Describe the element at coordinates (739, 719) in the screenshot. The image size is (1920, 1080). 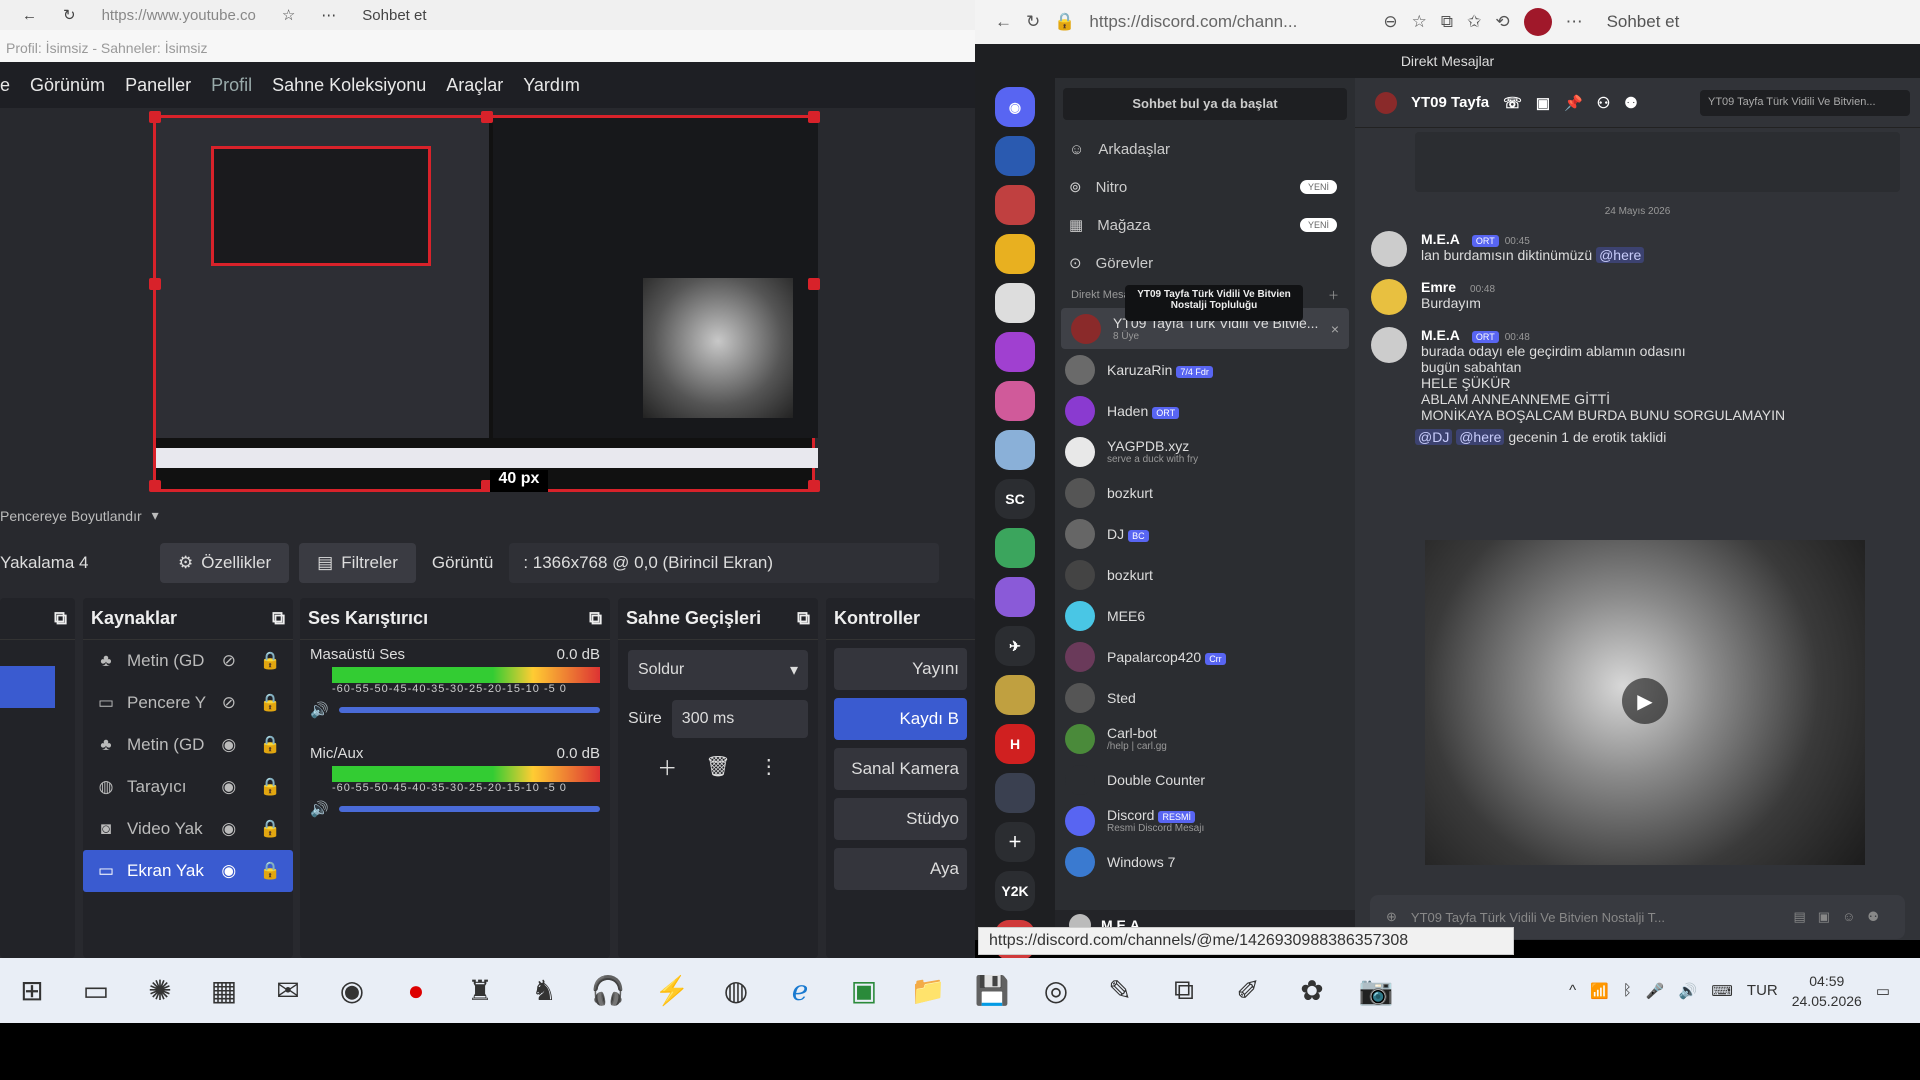
I see `duration-input: 300 ms` at that location.